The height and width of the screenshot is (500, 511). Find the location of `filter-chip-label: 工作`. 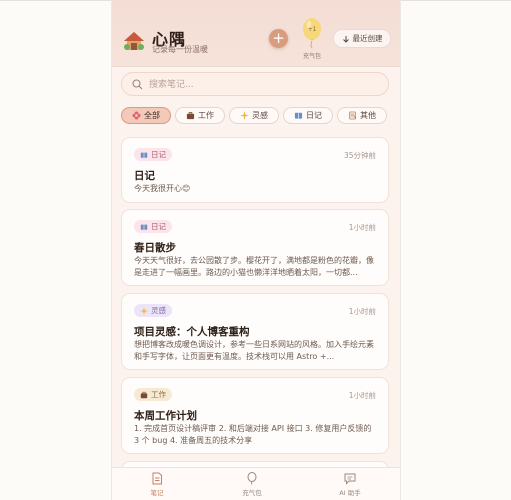

filter-chip-label: 工作 is located at coordinates (206, 115).